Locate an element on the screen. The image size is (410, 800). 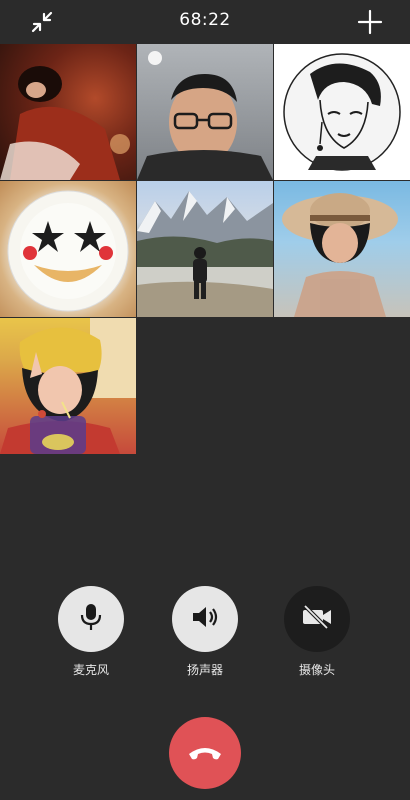
call-controls: 麦克风 扬声器 摄像头 is located at coordinates (205, 632).